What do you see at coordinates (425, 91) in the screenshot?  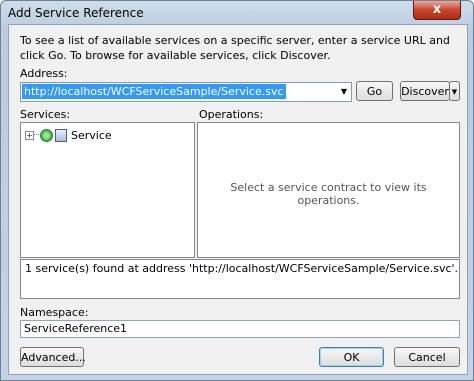 I see `discover-button: Discover` at bounding box center [425, 91].